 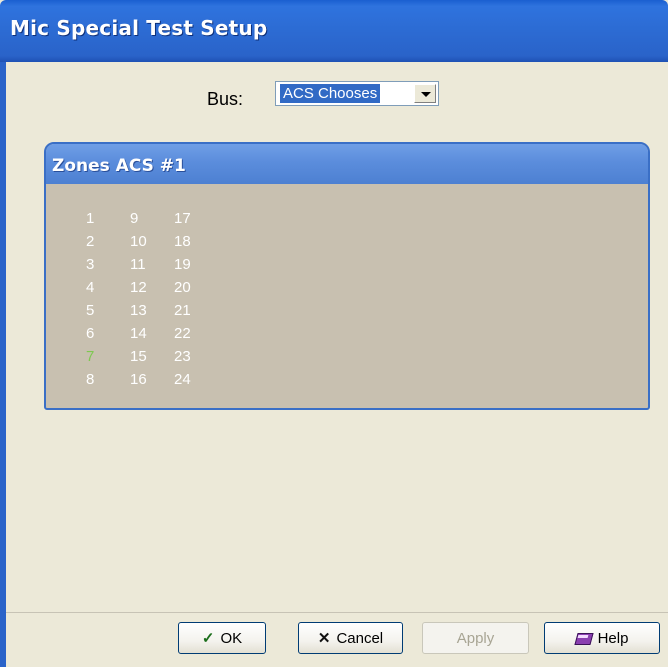 What do you see at coordinates (182, 287) in the screenshot?
I see `zone-20: 20` at bounding box center [182, 287].